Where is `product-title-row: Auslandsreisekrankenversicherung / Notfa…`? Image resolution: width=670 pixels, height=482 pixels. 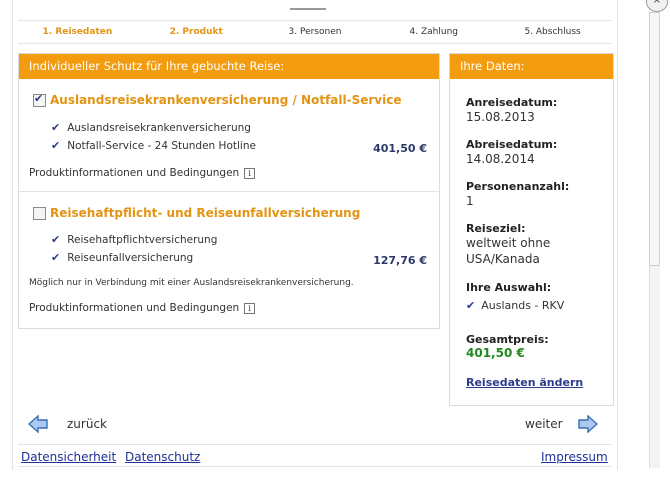
product-title-row: Auslandsreisekrankenversicherung / Notfa… is located at coordinates (217, 99).